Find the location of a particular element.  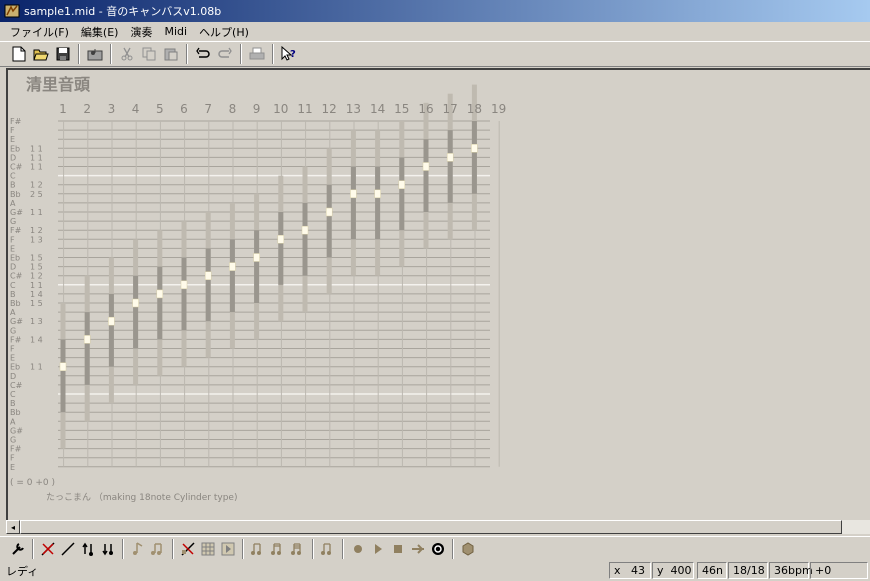

row-note-label: E is located at coordinates (12, 467).